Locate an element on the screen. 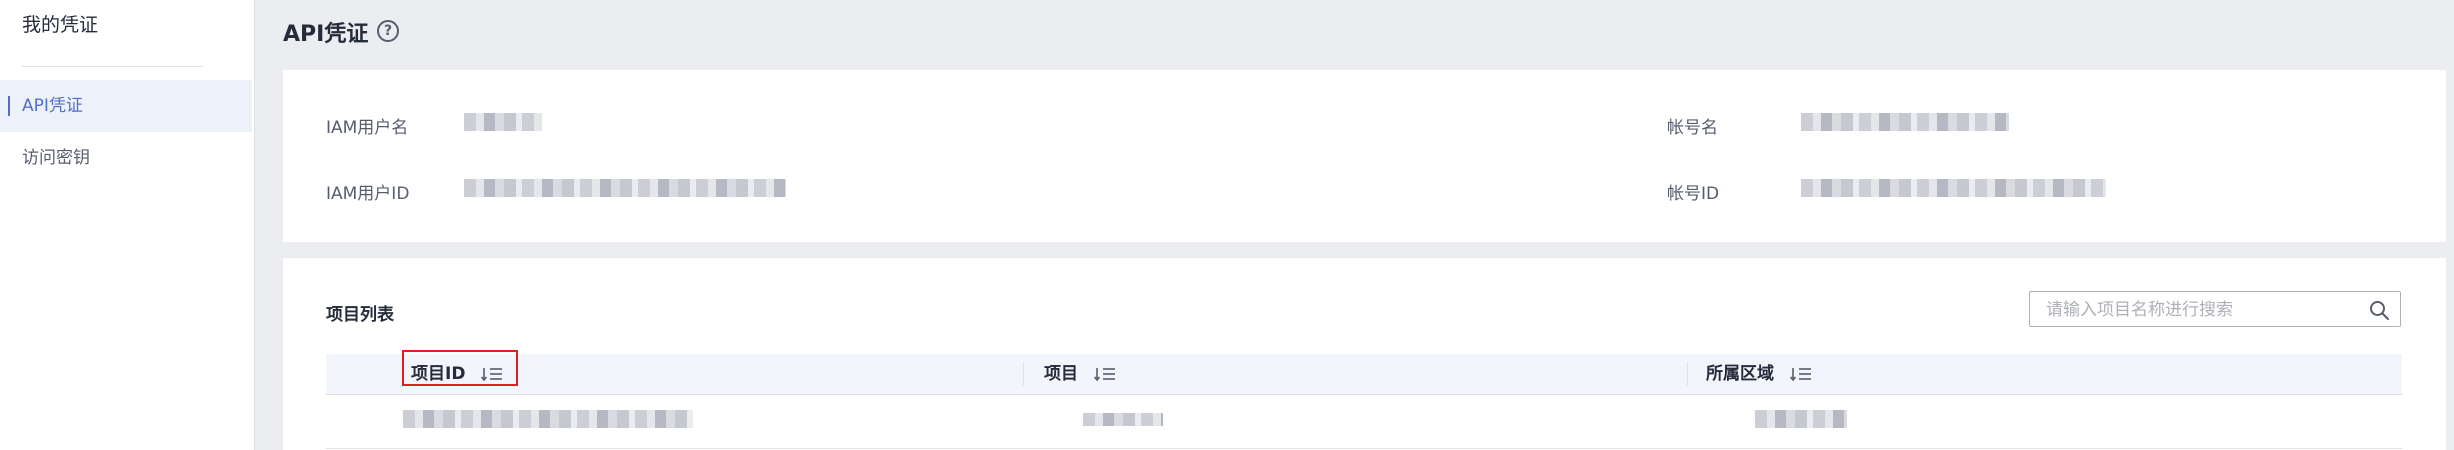 The image size is (2454, 450). iam-user-id-label: IAM用户ID is located at coordinates (368, 194).